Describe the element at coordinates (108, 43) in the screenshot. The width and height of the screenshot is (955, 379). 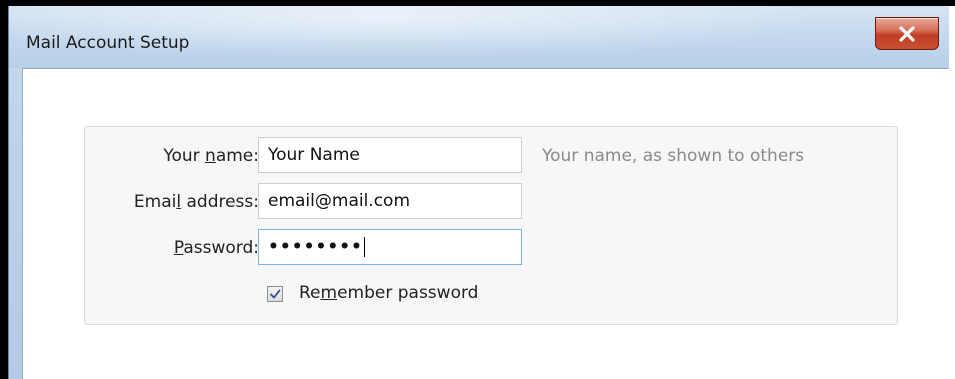
I see `window-title: Mail Account Setup` at that location.